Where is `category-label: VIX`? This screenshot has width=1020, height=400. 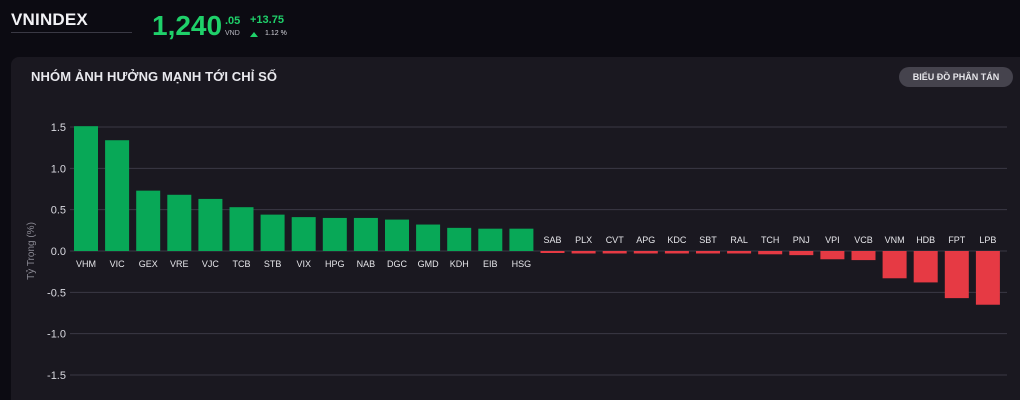
category-label: VIX is located at coordinates (303, 264).